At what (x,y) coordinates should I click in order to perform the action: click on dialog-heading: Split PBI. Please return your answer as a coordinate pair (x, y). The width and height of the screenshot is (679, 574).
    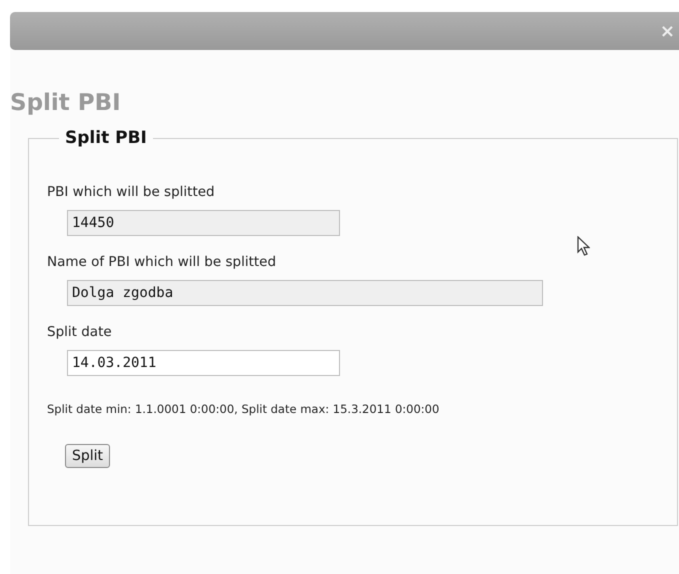
    Looking at the image, I should click on (66, 103).